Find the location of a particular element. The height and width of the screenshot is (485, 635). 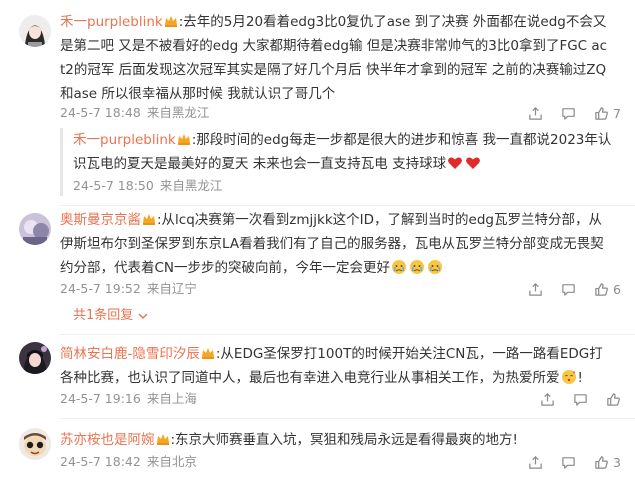

username-link: 奥斯曼京京酱 is located at coordinates (100, 220).